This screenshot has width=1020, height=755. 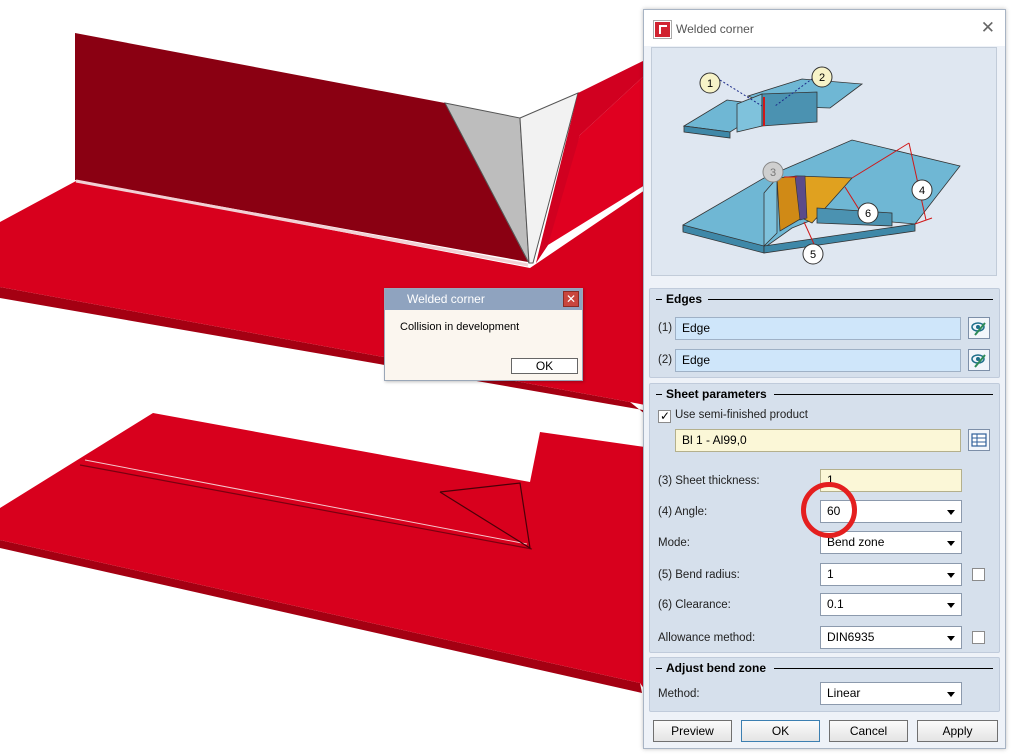 What do you see at coordinates (844, 693) in the screenshot?
I see `method-value: Linear` at bounding box center [844, 693].